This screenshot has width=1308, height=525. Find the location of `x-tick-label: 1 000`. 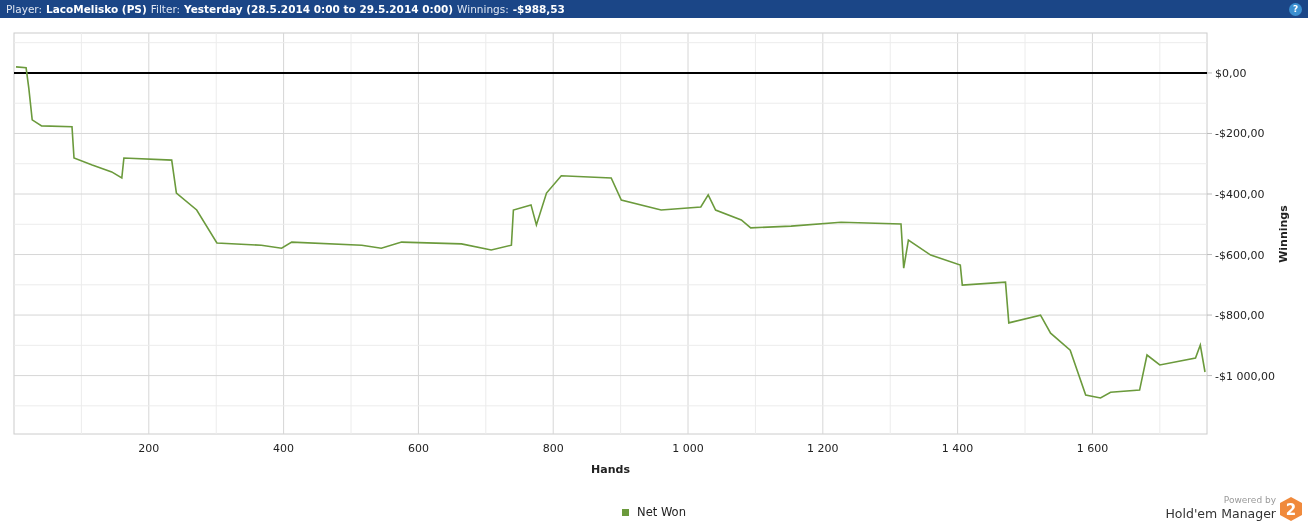

x-tick-label: 1 000 is located at coordinates (688, 448).